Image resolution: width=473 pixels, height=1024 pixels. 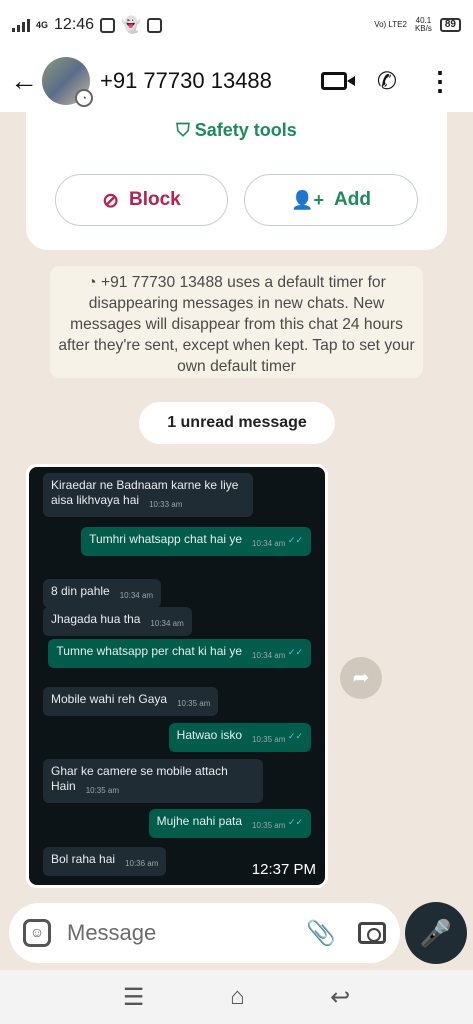 I want to click on screenshot-message: Hatwao isko 10:35 am ✓✓, so click(x=239, y=737).